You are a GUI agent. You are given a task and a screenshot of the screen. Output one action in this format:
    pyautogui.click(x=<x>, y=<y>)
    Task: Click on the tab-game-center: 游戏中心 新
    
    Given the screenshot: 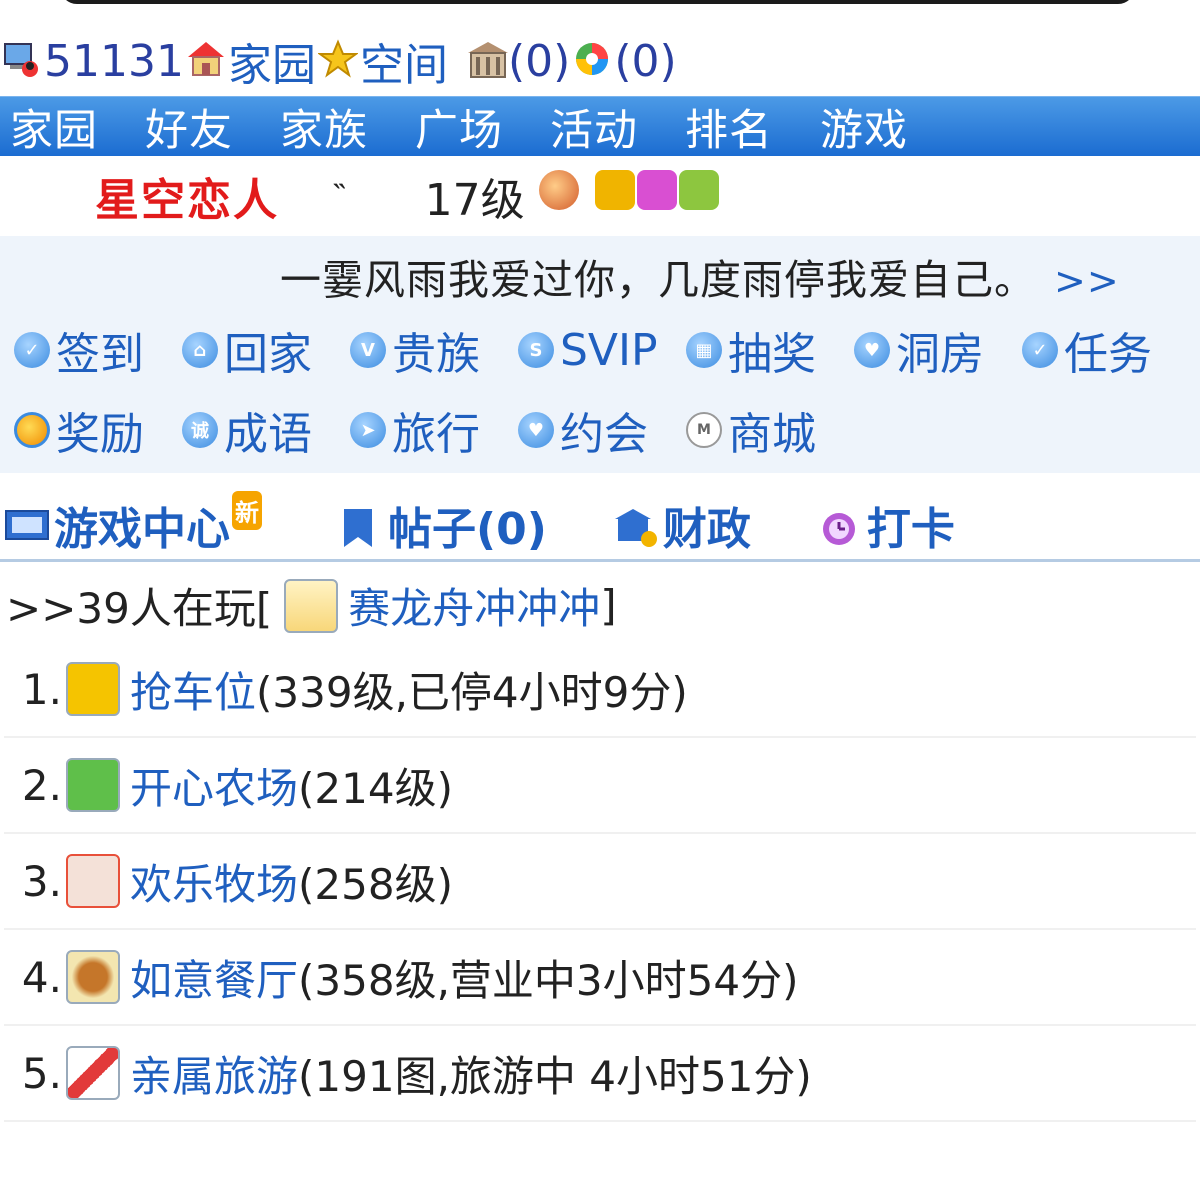 What is the action you would take?
    pyautogui.click(x=133, y=524)
    